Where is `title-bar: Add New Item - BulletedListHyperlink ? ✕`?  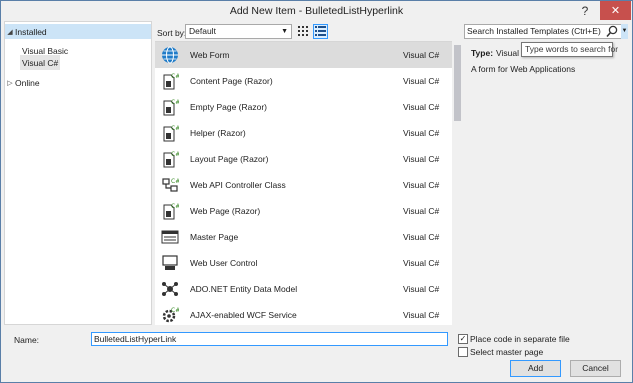
title-bar: Add New Item - BulletedListHyperlink ? ✕ is located at coordinates (316, 11).